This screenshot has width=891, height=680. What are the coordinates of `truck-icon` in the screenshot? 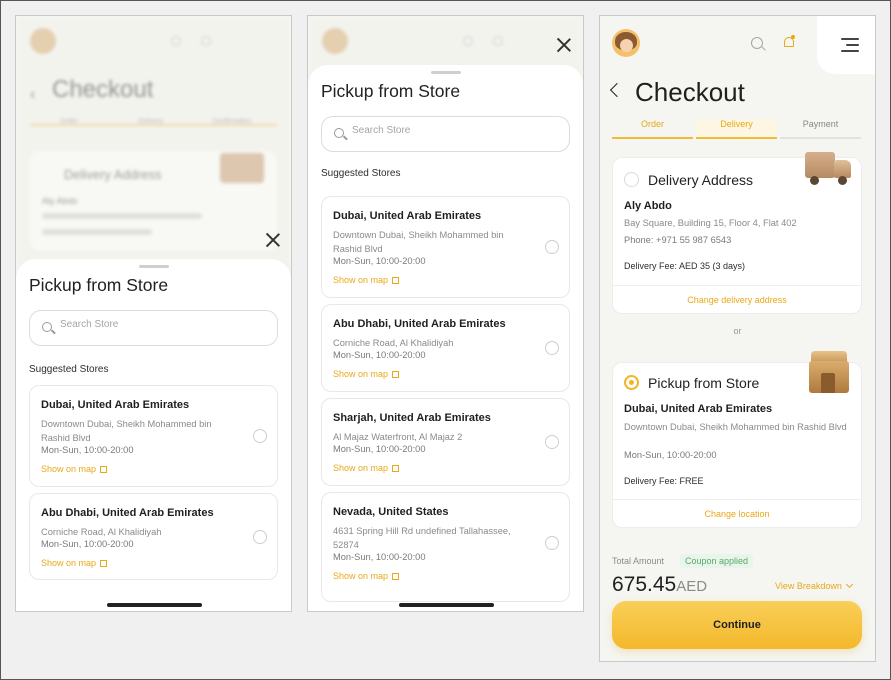 It's located at (829, 170).